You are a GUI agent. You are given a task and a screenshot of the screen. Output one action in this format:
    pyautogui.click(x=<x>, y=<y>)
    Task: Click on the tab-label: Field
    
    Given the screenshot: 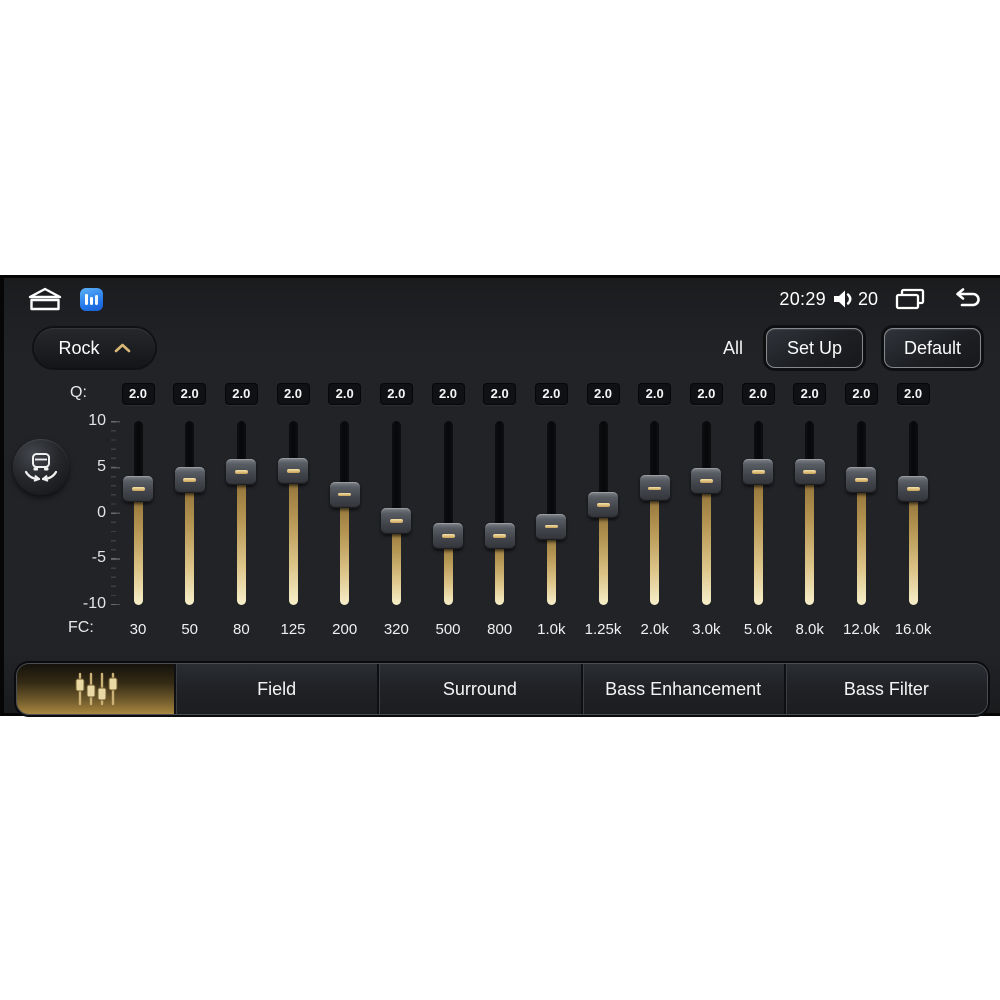 What is the action you would take?
    pyautogui.click(x=277, y=688)
    